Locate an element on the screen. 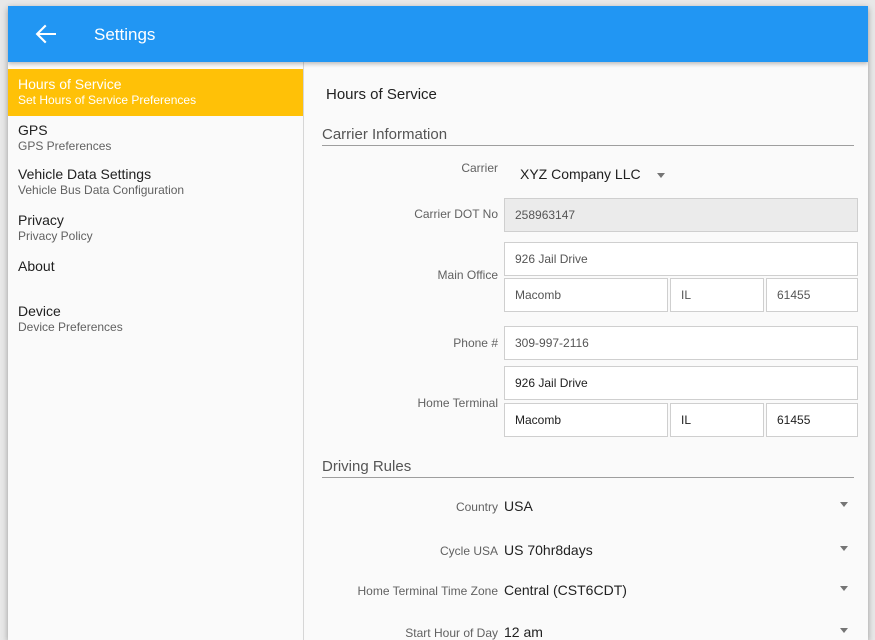 Image resolution: width=875 pixels, height=640 pixels. start-hour-dropdown: 12 am is located at coordinates (681, 631).